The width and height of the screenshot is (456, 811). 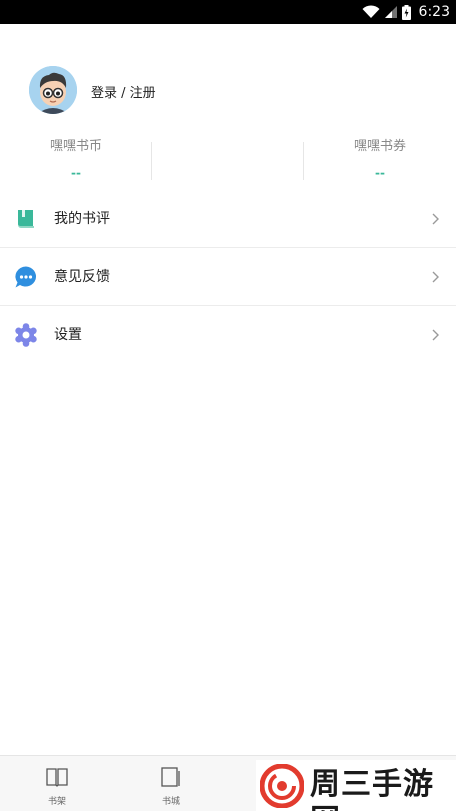 What do you see at coordinates (170, 802) in the screenshot?
I see `tab-label: 书城` at bounding box center [170, 802].